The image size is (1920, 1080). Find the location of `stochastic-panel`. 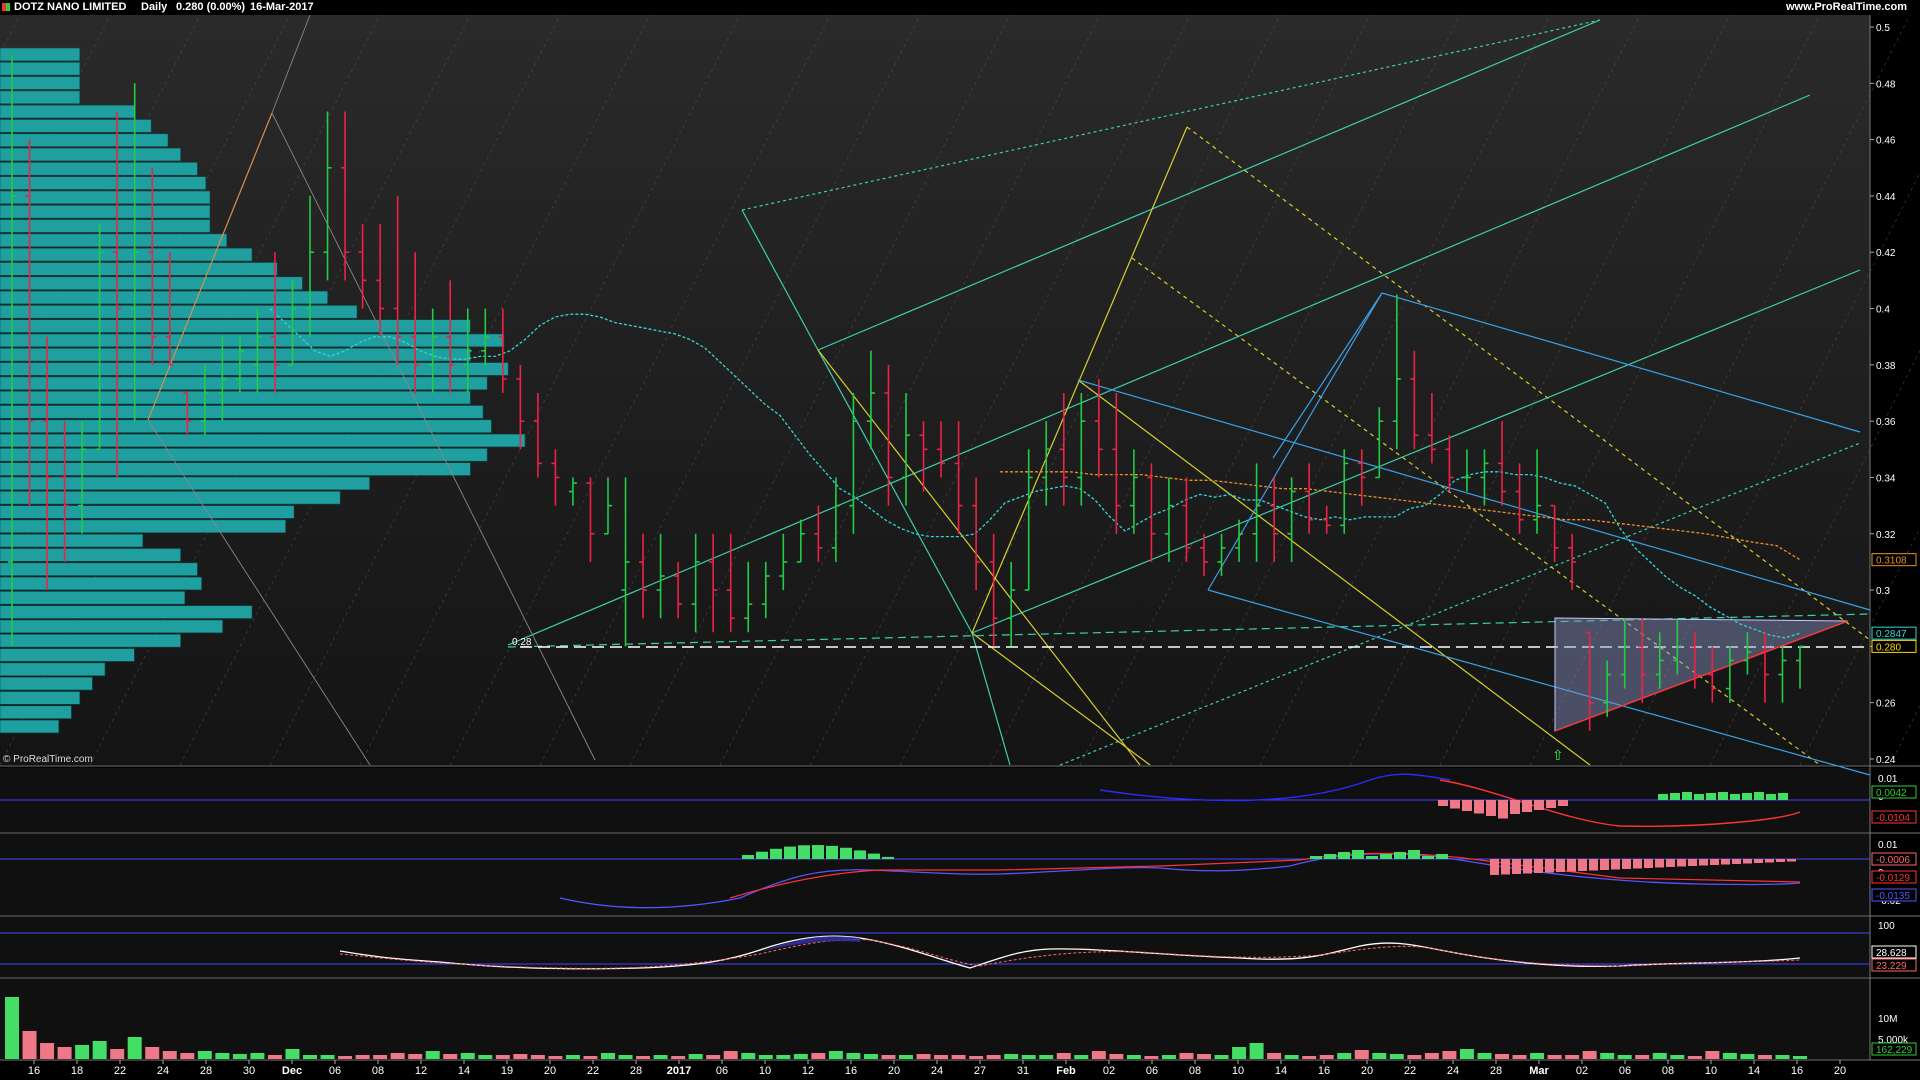

stochastic-panel is located at coordinates (935, 947).